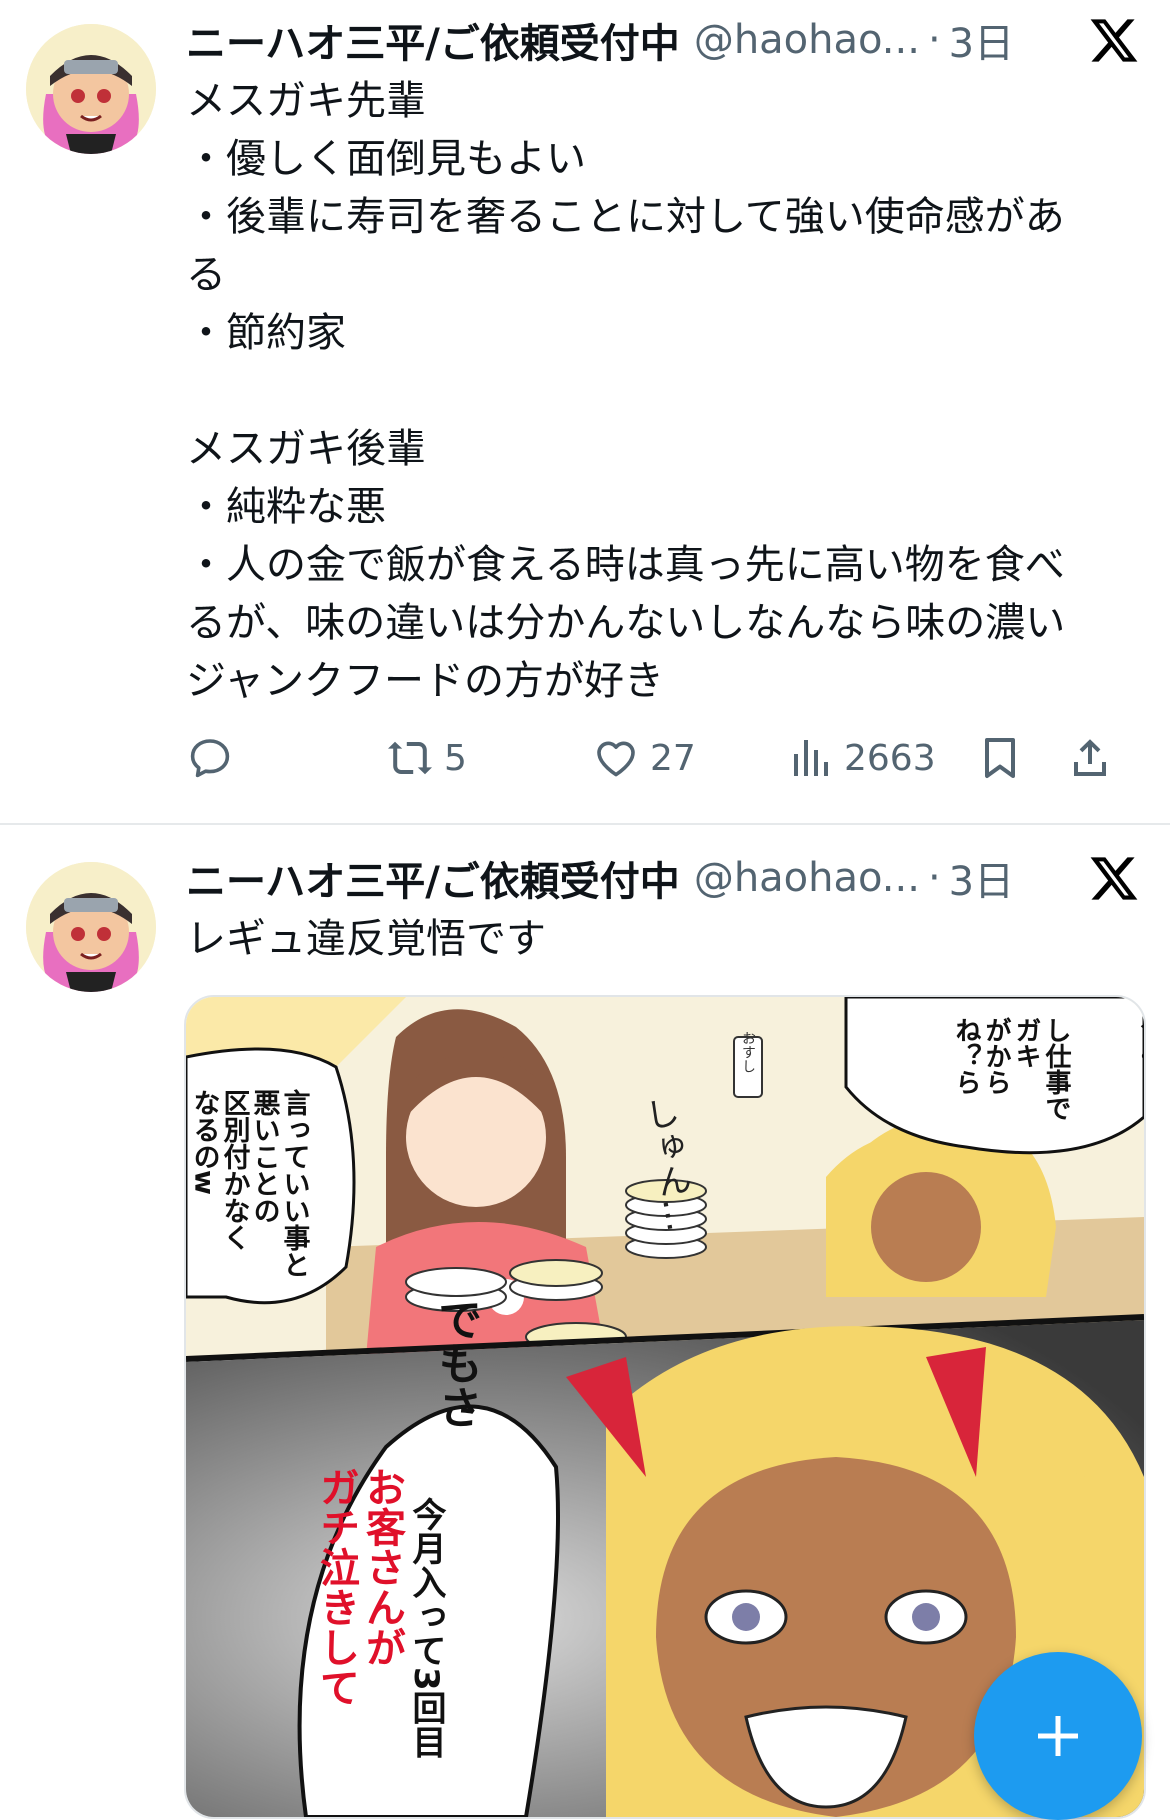 The height and width of the screenshot is (1820, 1170). What do you see at coordinates (306, 101) in the screenshot?
I see `text-line: メスガキ先輩` at bounding box center [306, 101].